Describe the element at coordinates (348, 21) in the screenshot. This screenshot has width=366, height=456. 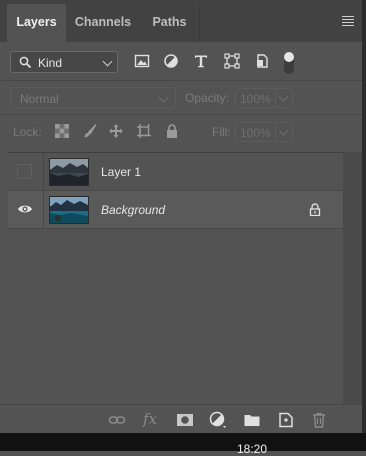
I see `panel-menu-icon` at that location.